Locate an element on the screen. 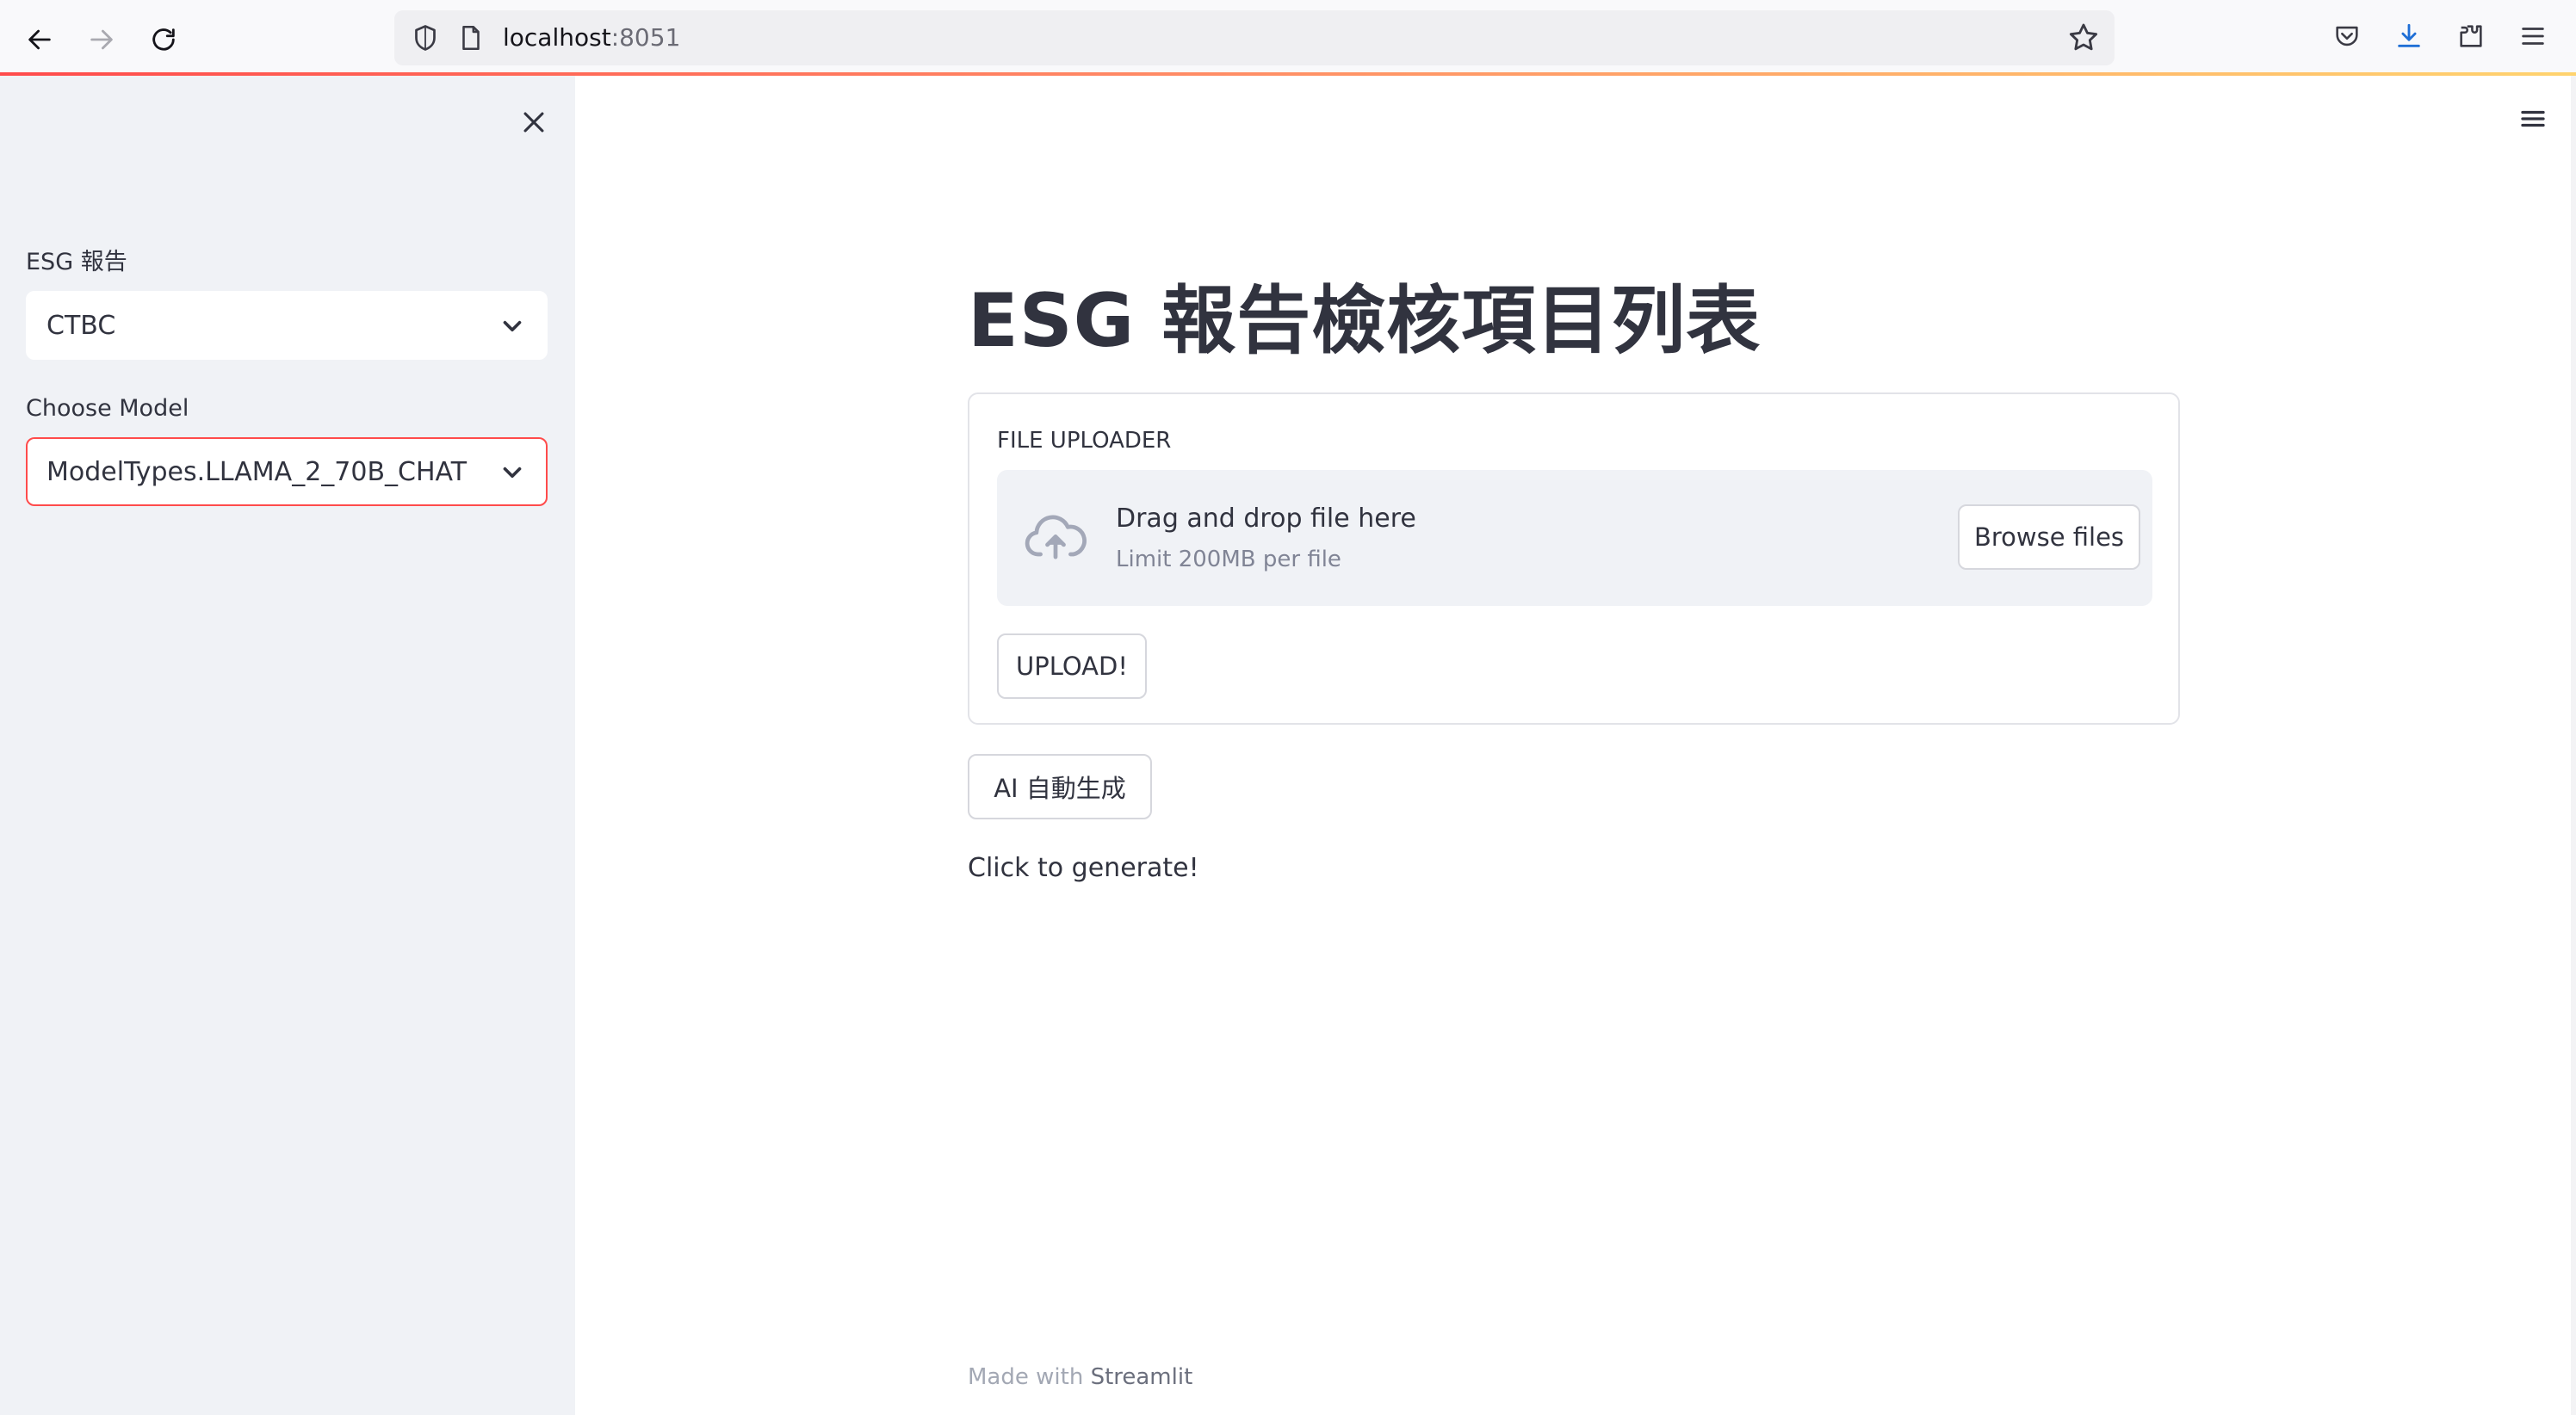 Image resolution: width=2576 pixels, height=1415 pixels. address-bar: localhost:8051 is located at coordinates (1255, 38).